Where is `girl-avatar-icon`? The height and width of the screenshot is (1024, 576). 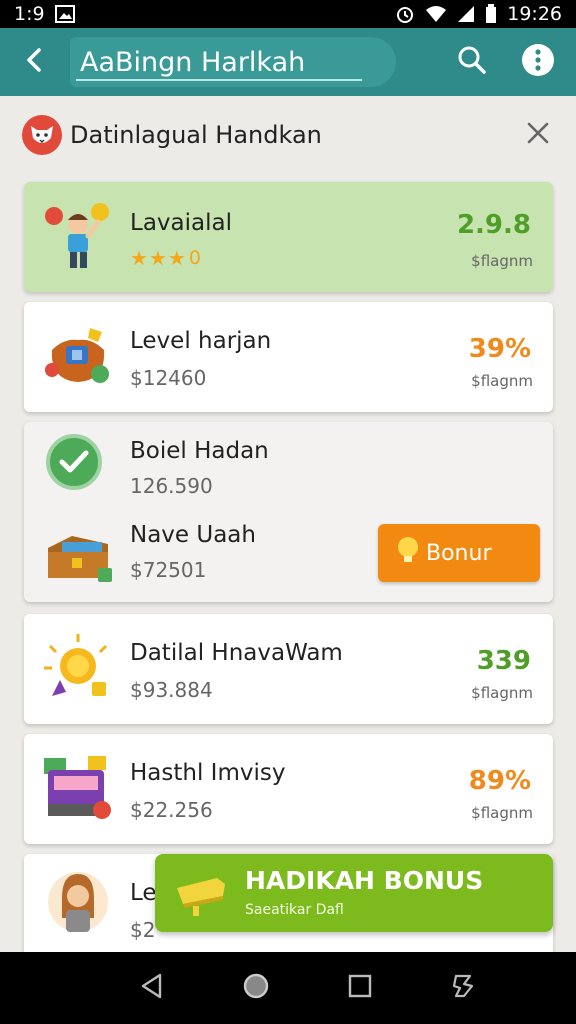 girl-avatar-icon is located at coordinates (78, 904).